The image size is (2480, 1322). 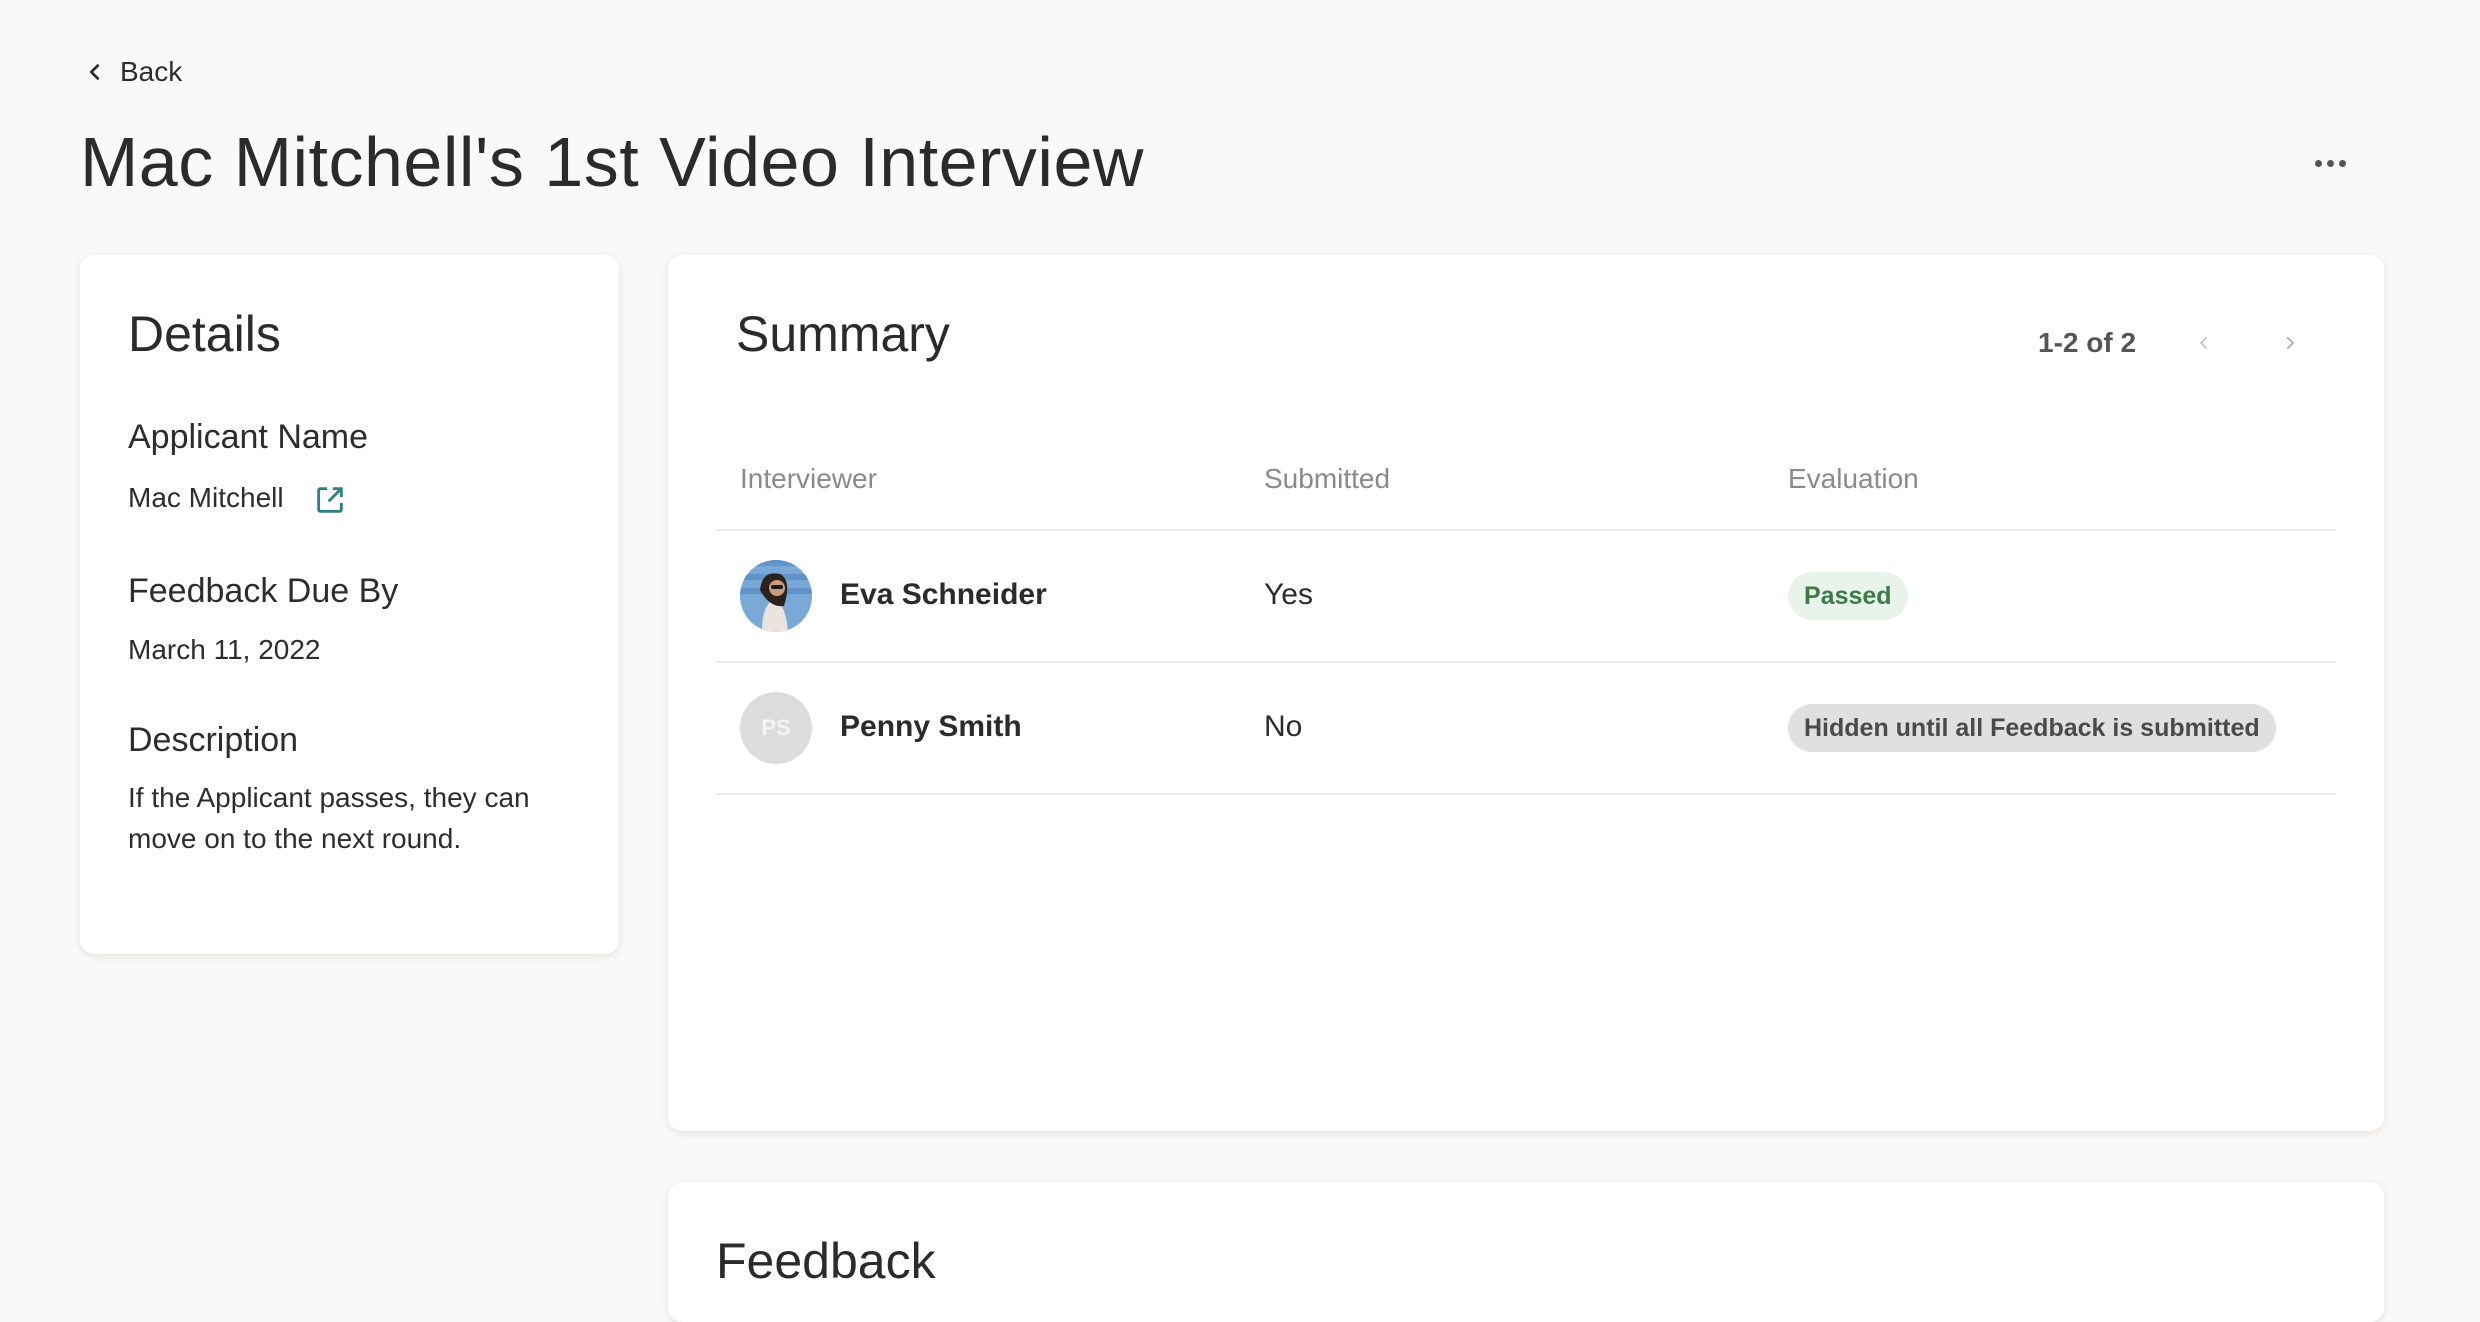 What do you see at coordinates (206, 497) in the screenshot?
I see `applicant-name-value: Mac Mitchell` at bounding box center [206, 497].